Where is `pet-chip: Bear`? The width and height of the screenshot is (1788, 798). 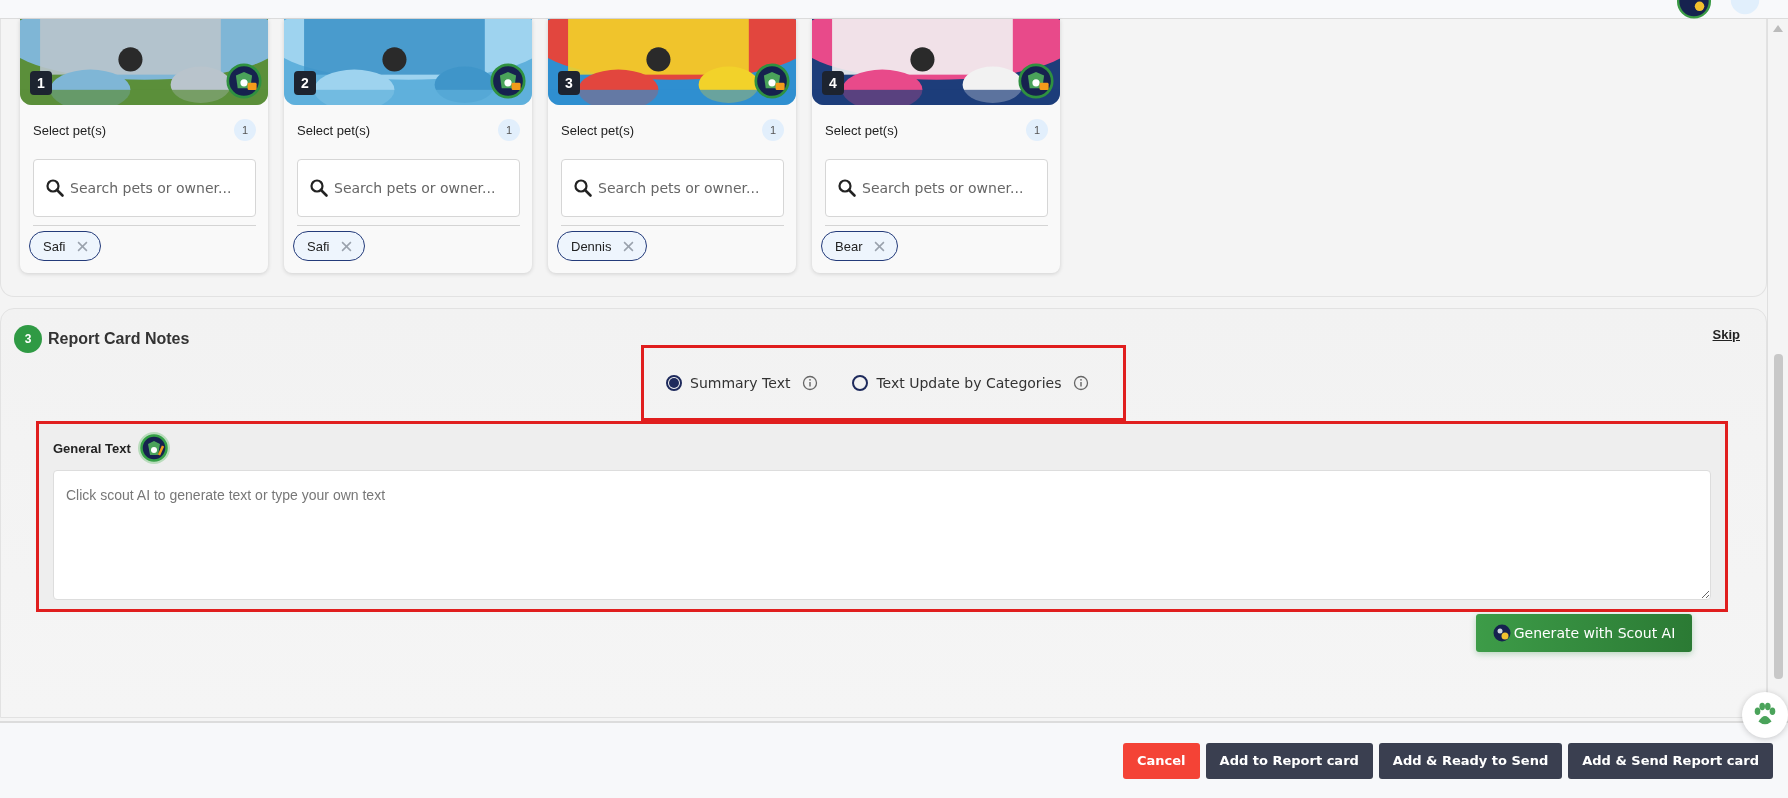
pet-chip: Bear is located at coordinates (860, 246).